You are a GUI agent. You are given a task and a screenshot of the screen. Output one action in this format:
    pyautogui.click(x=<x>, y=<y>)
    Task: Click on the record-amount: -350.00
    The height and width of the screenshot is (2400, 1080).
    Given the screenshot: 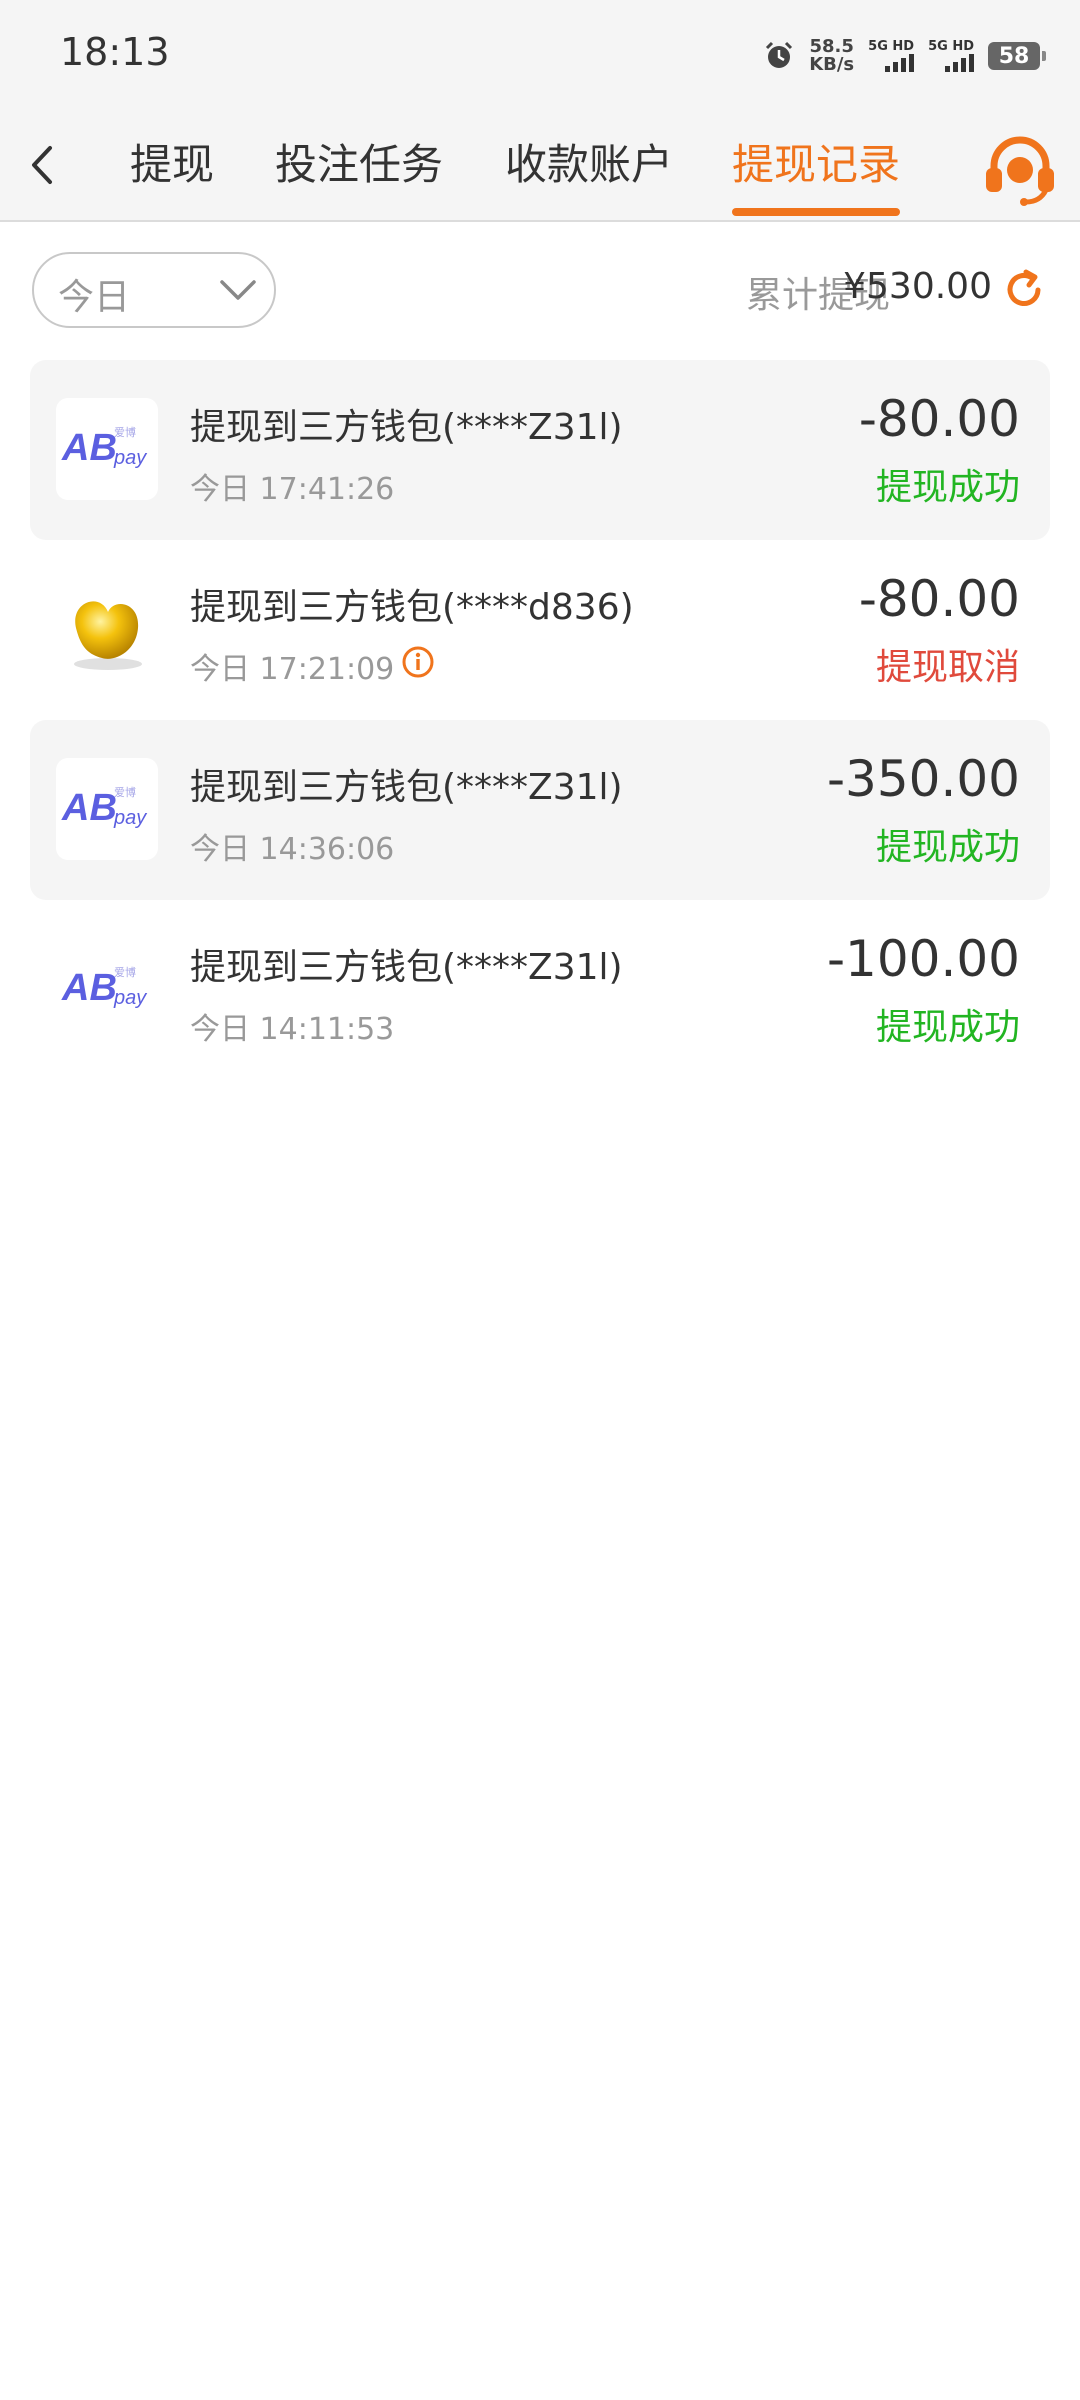 What is the action you would take?
    pyautogui.click(x=923, y=779)
    